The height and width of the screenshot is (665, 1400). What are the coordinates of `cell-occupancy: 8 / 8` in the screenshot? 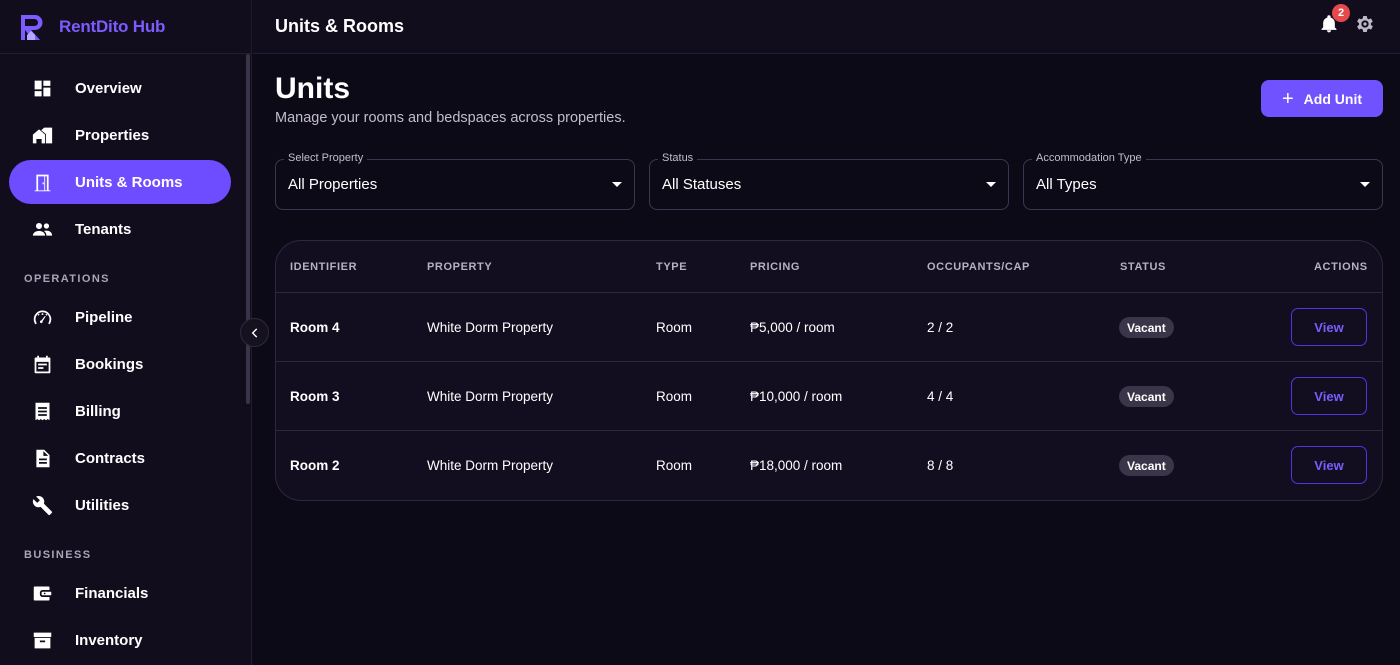 It's located at (940, 465).